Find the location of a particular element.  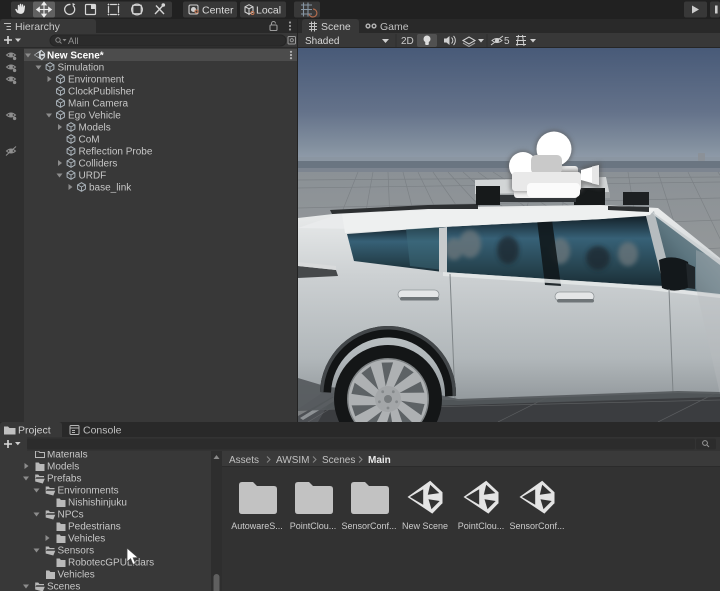

svg-text: 5 is located at coordinates (507, 41).